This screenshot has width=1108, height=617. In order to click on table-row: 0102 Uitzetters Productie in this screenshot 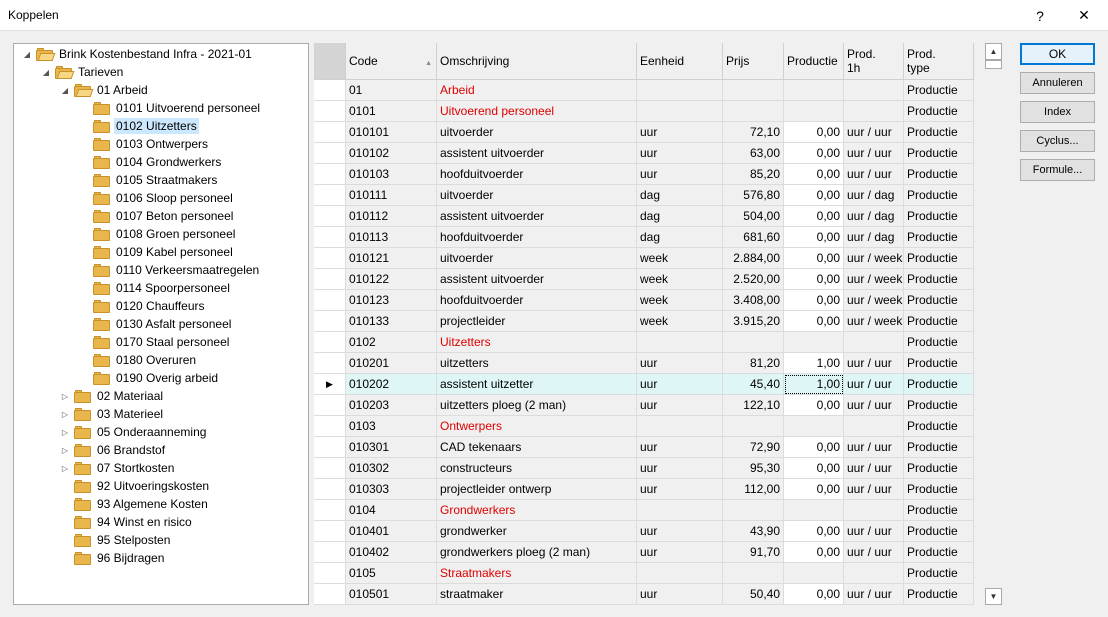, I will do `click(644, 342)`.